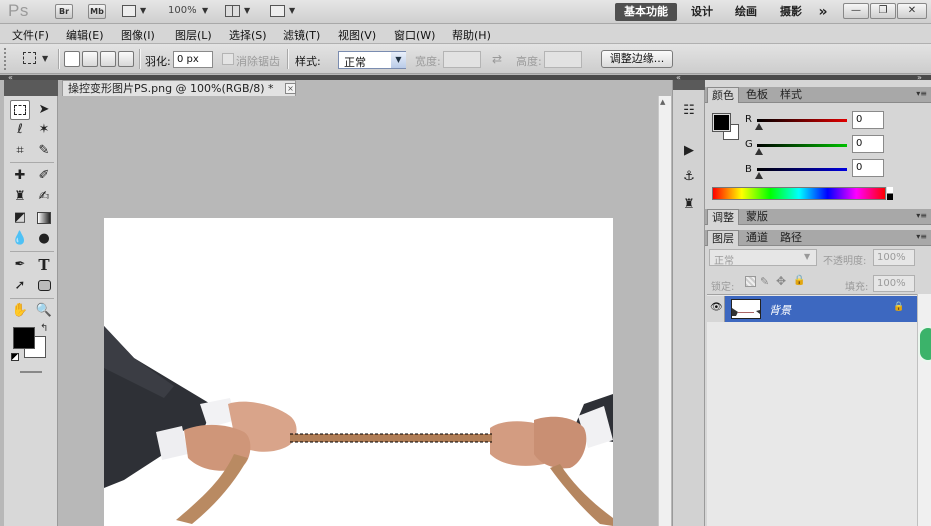 The height and width of the screenshot is (526, 931). What do you see at coordinates (924, 344) in the screenshot?
I see `green-floating-badge` at bounding box center [924, 344].